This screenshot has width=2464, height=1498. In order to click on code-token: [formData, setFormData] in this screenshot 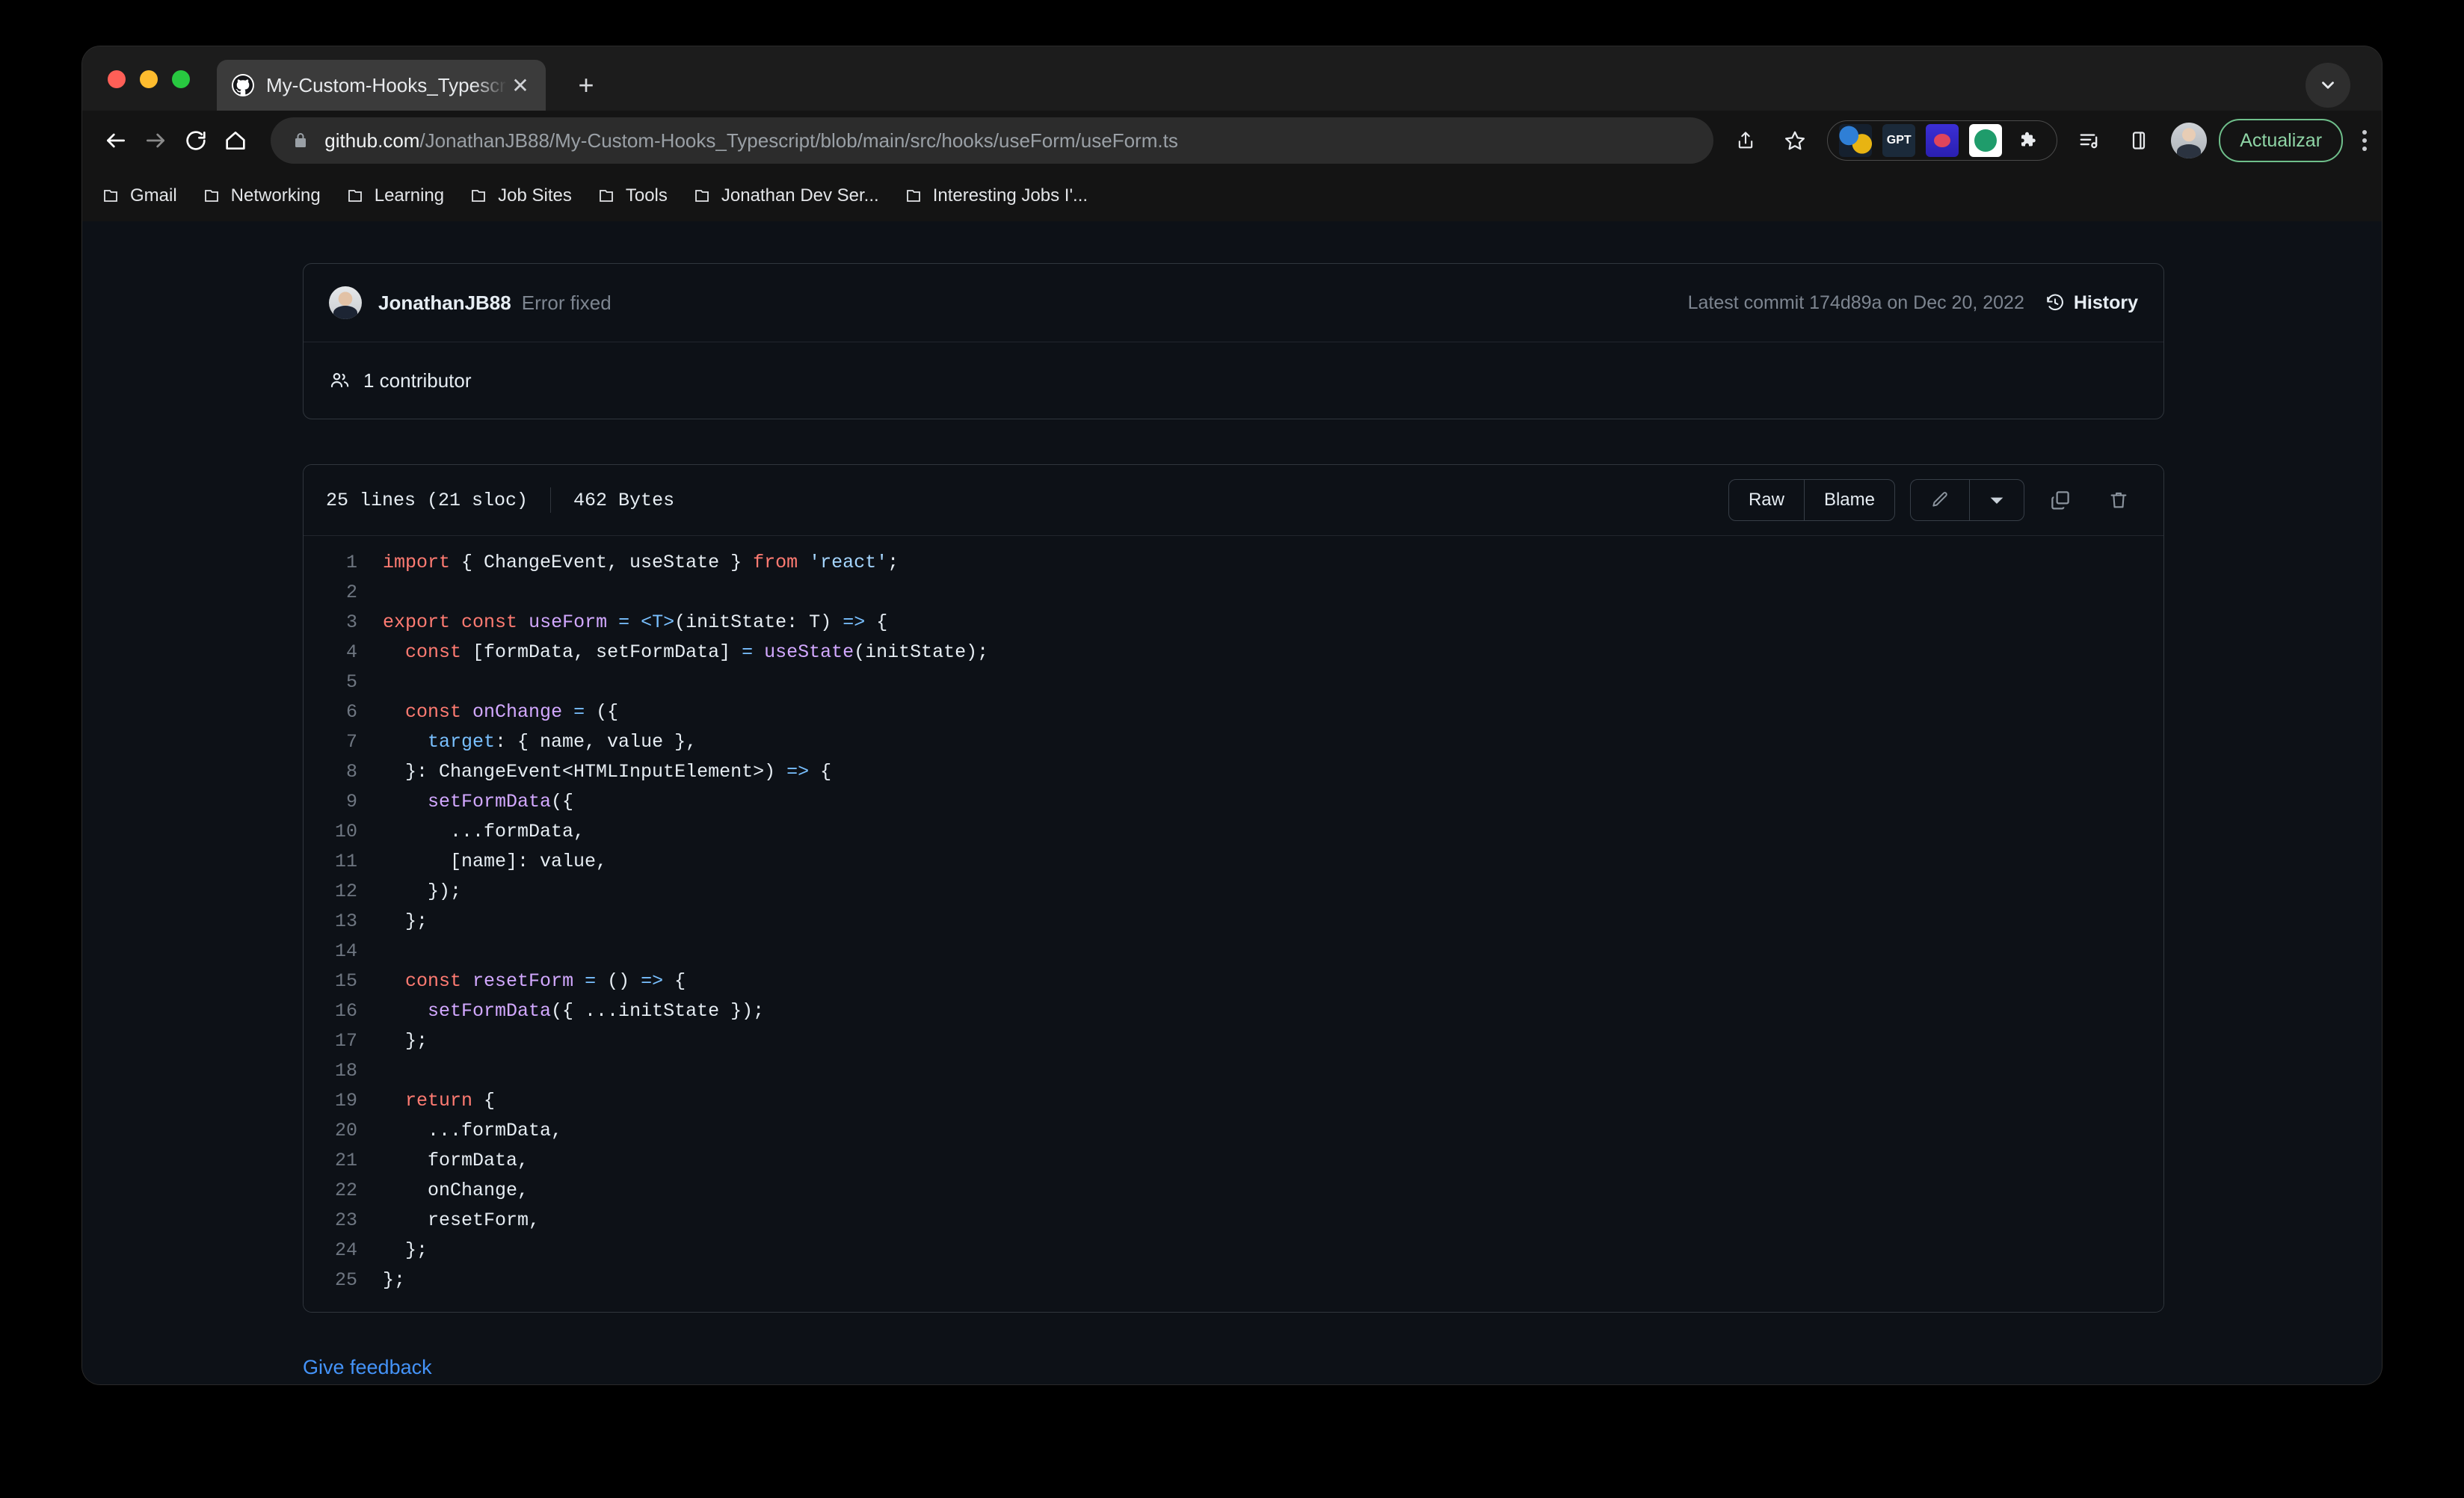, I will do `click(601, 652)`.